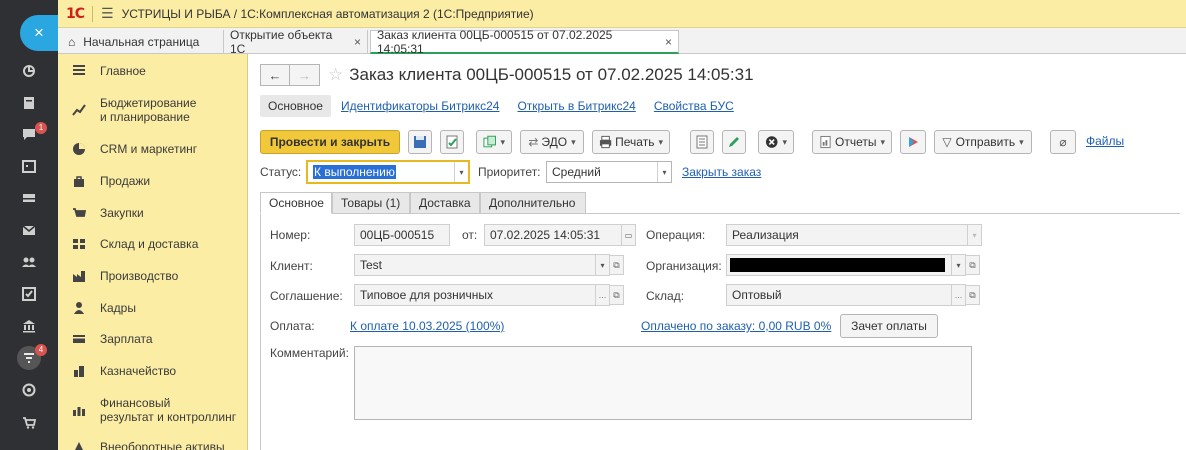  What do you see at coordinates (123, 71) in the screenshot?
I see `section-label: Главное` at bounding box center [123, 71].